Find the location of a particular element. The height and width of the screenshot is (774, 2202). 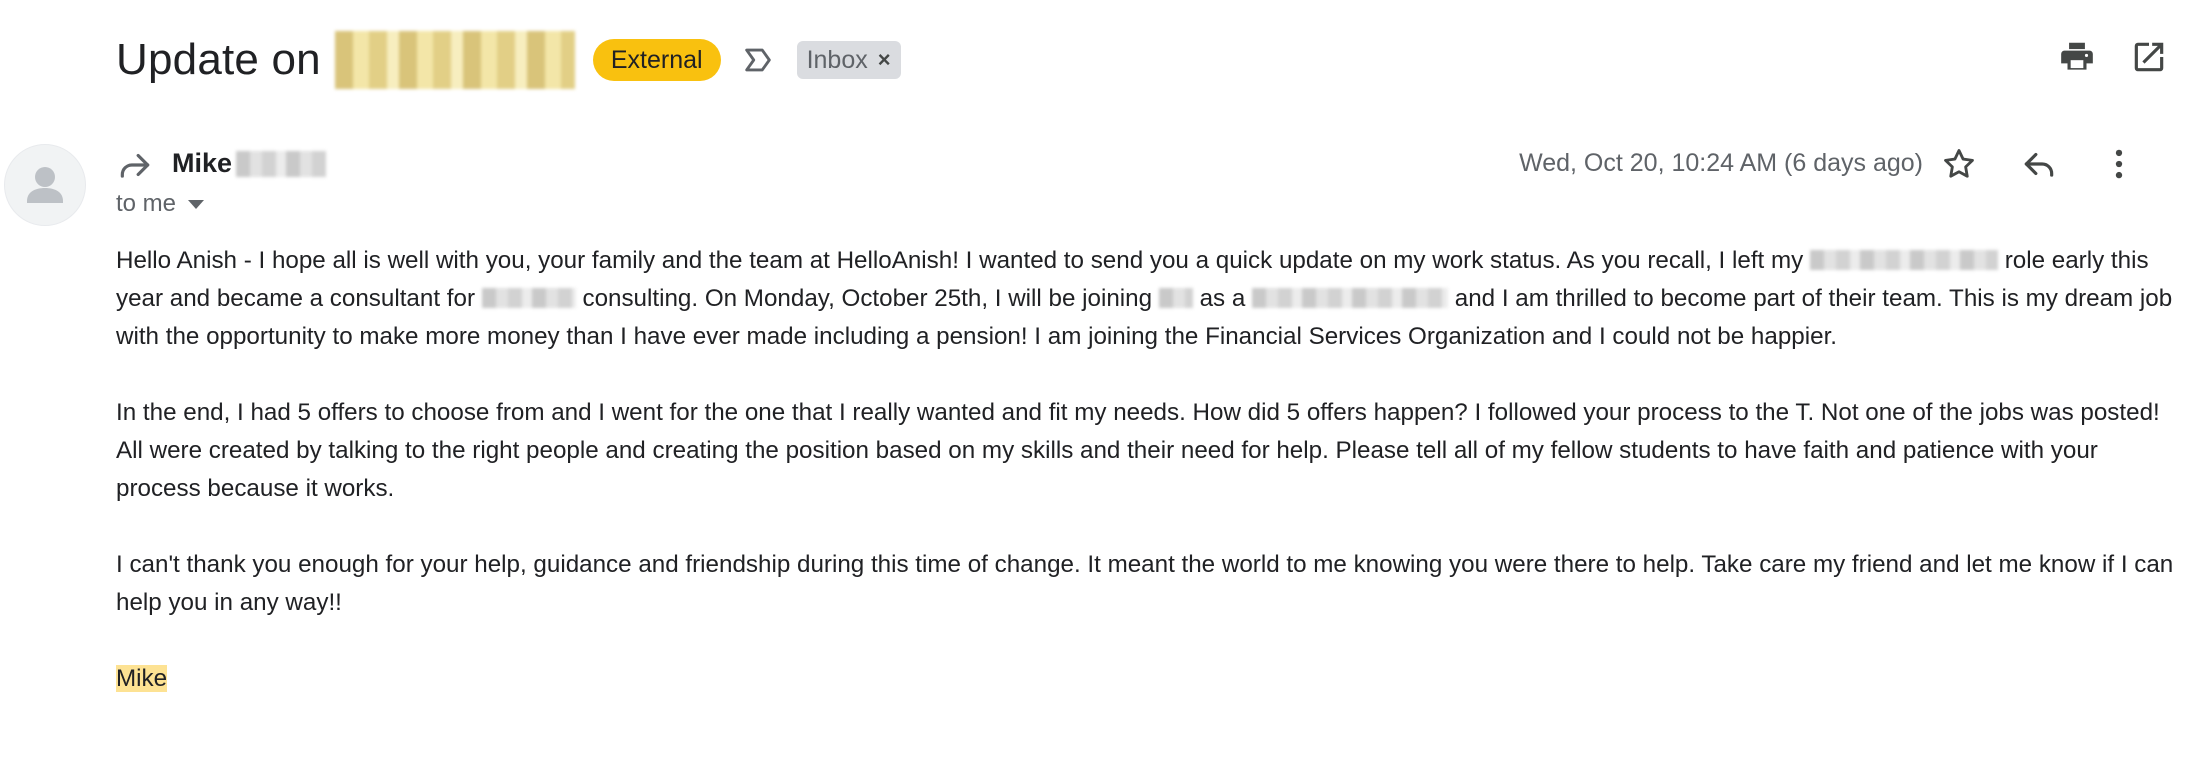

recipient-line: to me is located at coordinates (146, 203).